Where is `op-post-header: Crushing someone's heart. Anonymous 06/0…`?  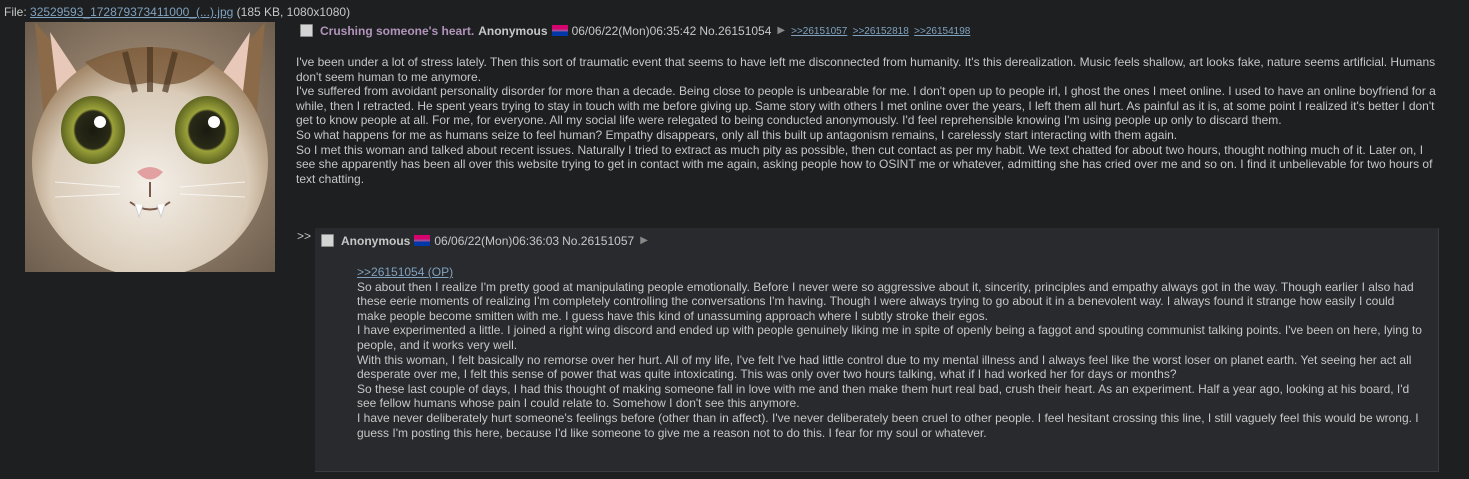
op-post-header: Crushing someone's heart. Anonymous 06/0… is located at coordinates (636, 30).